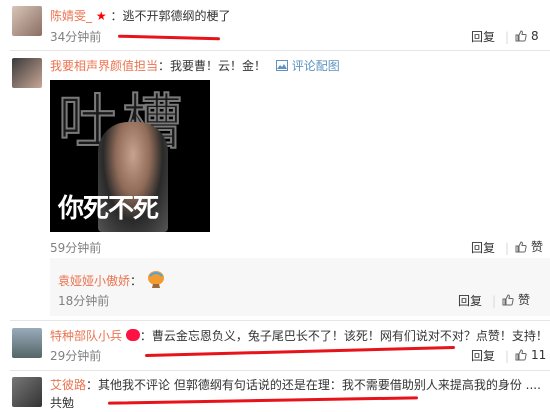 This screenshot has height=412, width=550. What do you see at coordinates (170, 16) in the screenshot?
I see `comment-text: ：逃不开郭德纲的梗了` at bounding box center [170, 16].